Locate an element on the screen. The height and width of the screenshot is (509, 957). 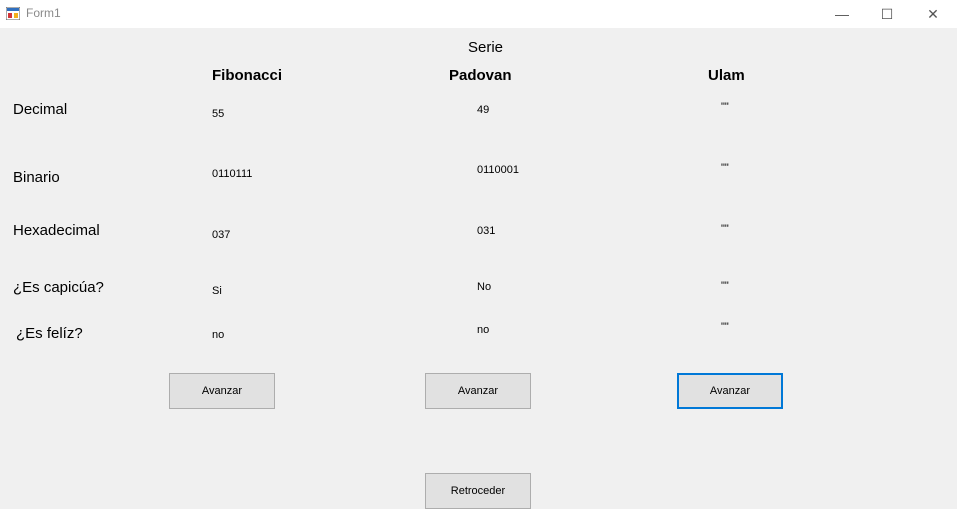
close-icon: ✕ is located at coordinates (933, 14).